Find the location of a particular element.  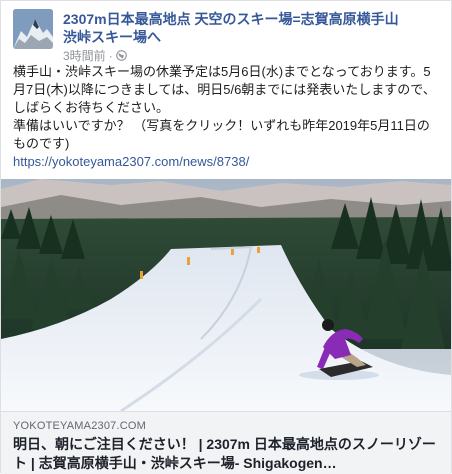

preview-domain: YOKOTEYAMA2307.COM is located at coordinates (79, 426).